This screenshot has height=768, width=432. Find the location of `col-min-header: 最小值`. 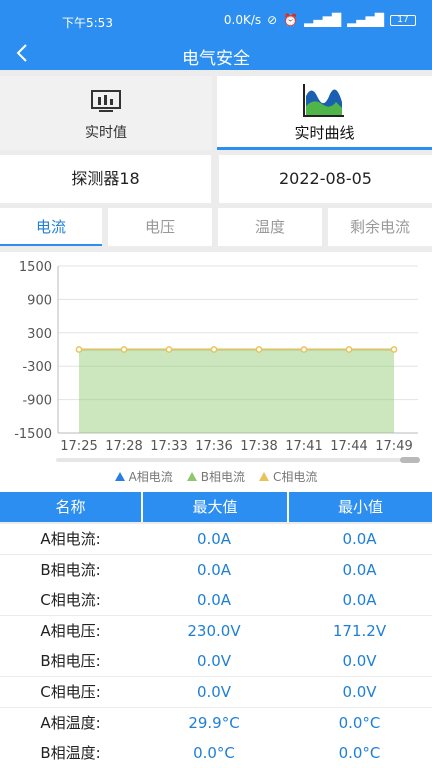

col-min-header: 最小值 is located at coordinates (360, 507).